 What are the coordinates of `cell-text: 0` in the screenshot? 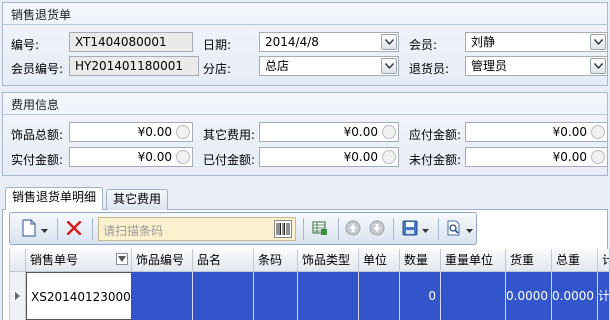 It's located at (432, 296).